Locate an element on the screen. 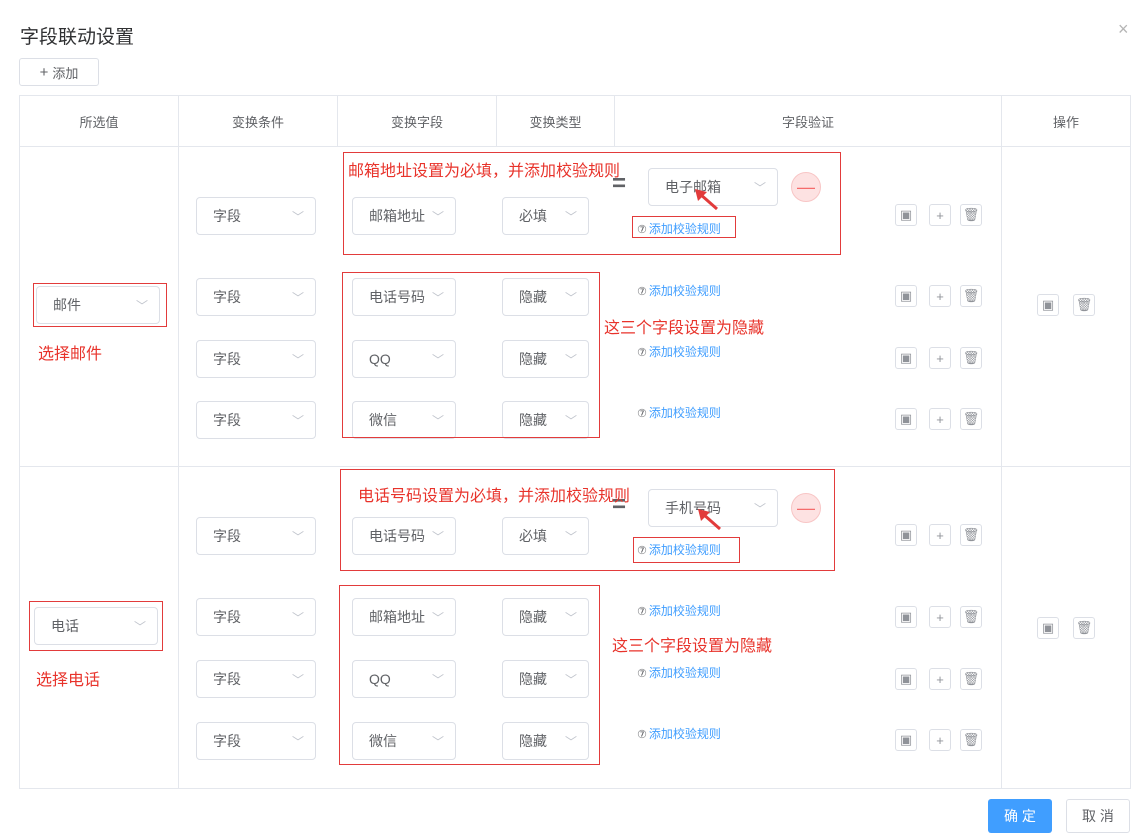 The image size is (1145, 839). header-selected-value: 所选值 is located at coordinates (99, 122).